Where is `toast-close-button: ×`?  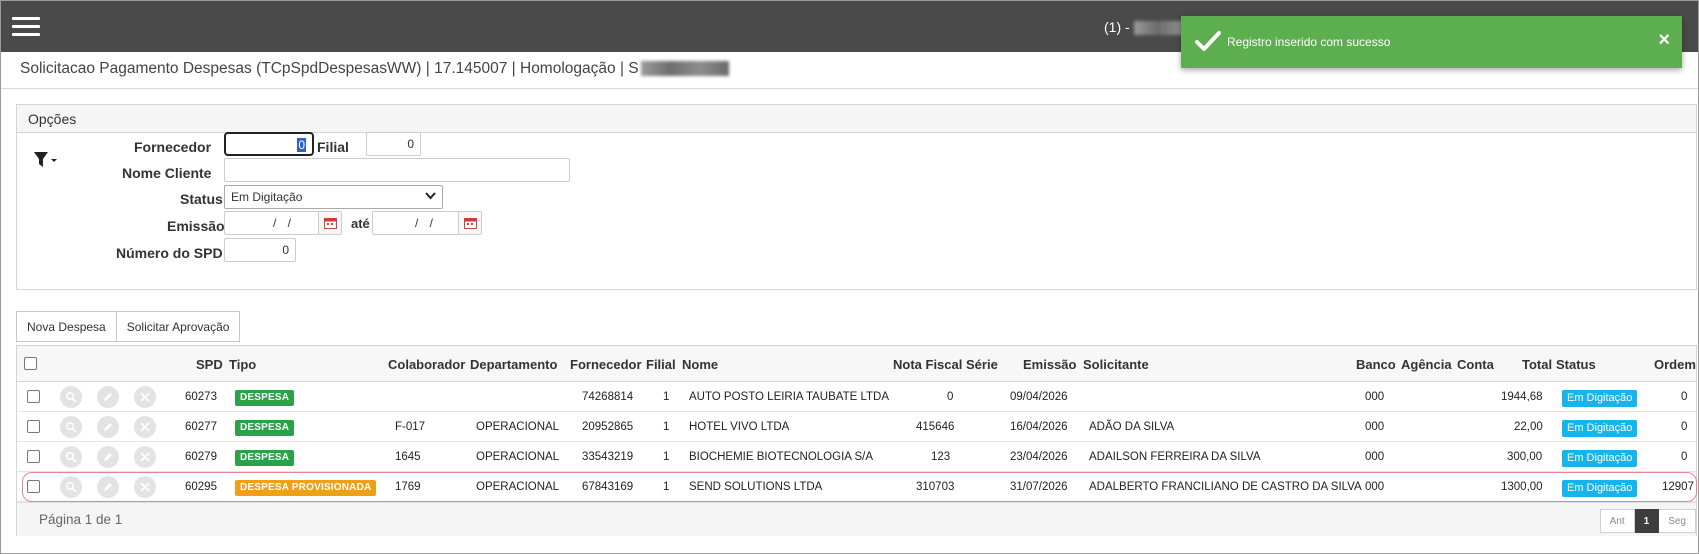 toast-close-button: × is located at coordinates (1664, 40).